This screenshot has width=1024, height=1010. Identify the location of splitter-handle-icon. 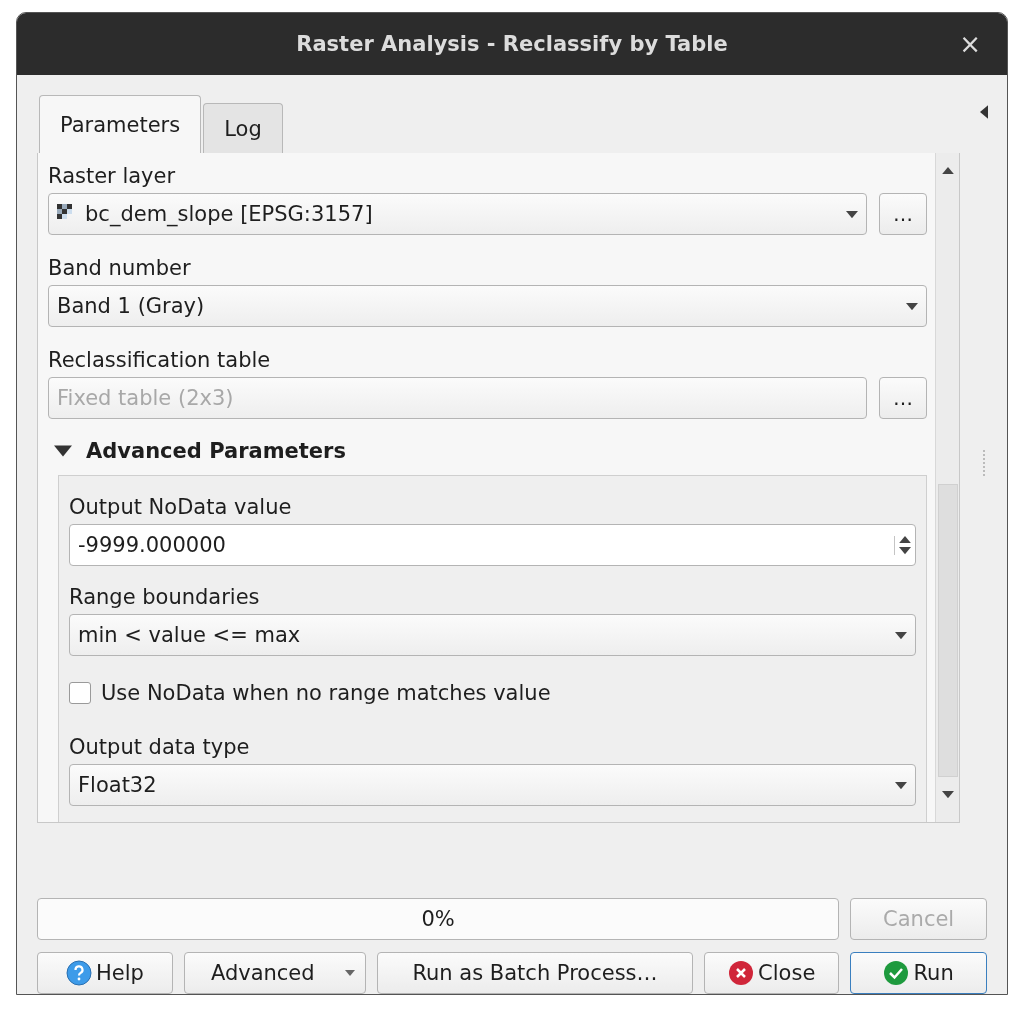
(983, 463).